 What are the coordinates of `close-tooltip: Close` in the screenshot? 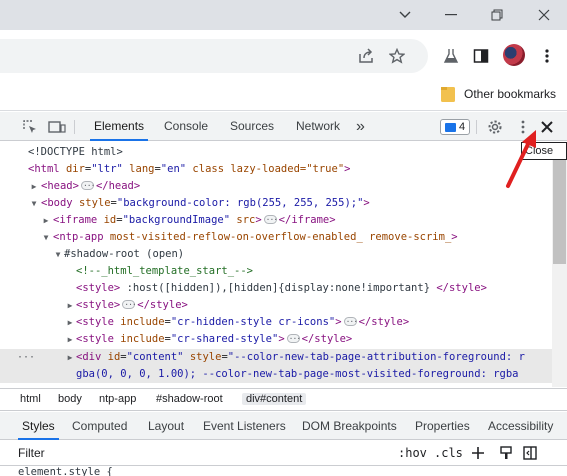 It's located at (544, 151).